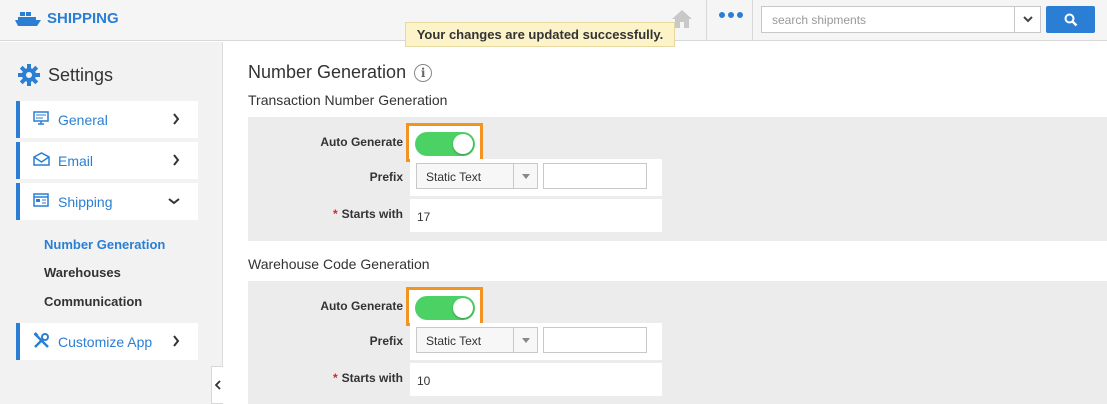 Image resolution: width=1107 pixels, height=404 pixels. I want to click on sidebar-subitem-number-generation: Number Generation, so click(104, 244).